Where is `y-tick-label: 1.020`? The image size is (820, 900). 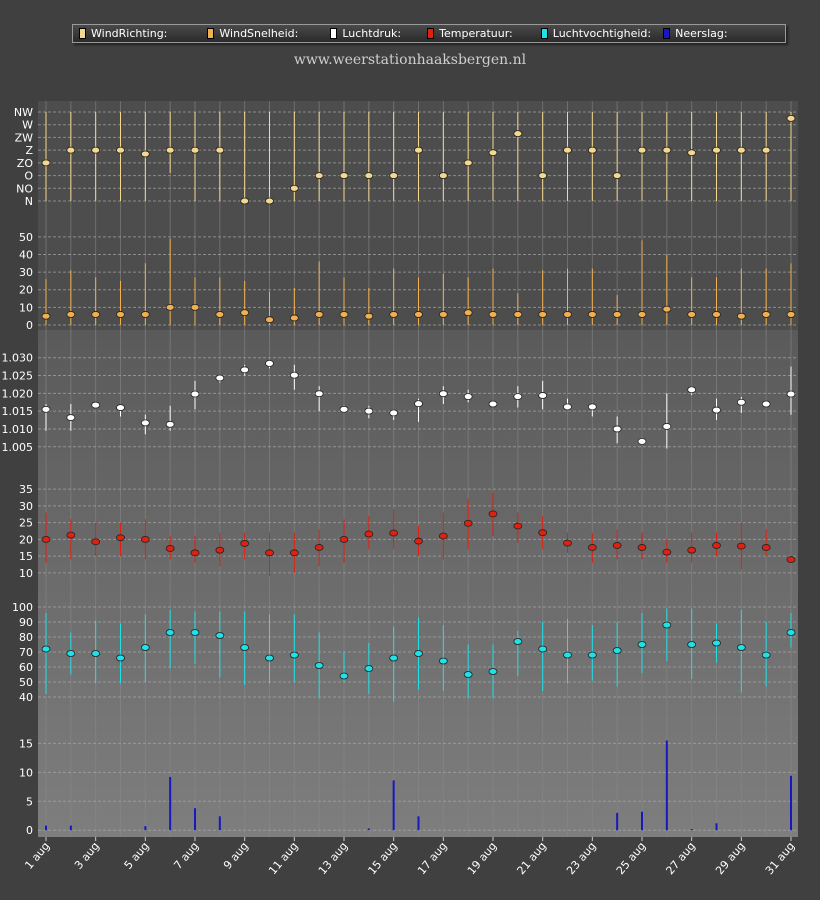
y-tick-label: 1.020 is located at coordinates (18, 393).